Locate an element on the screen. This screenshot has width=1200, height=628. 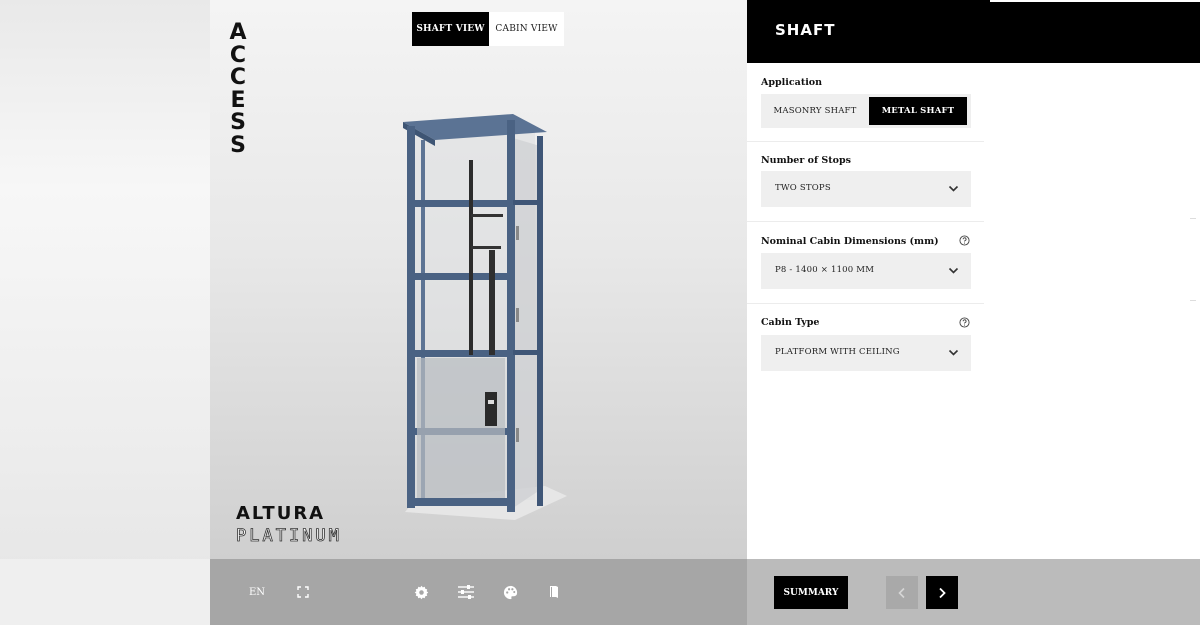
model-name-line1: ALTURA is located at coordinates (281, 513).